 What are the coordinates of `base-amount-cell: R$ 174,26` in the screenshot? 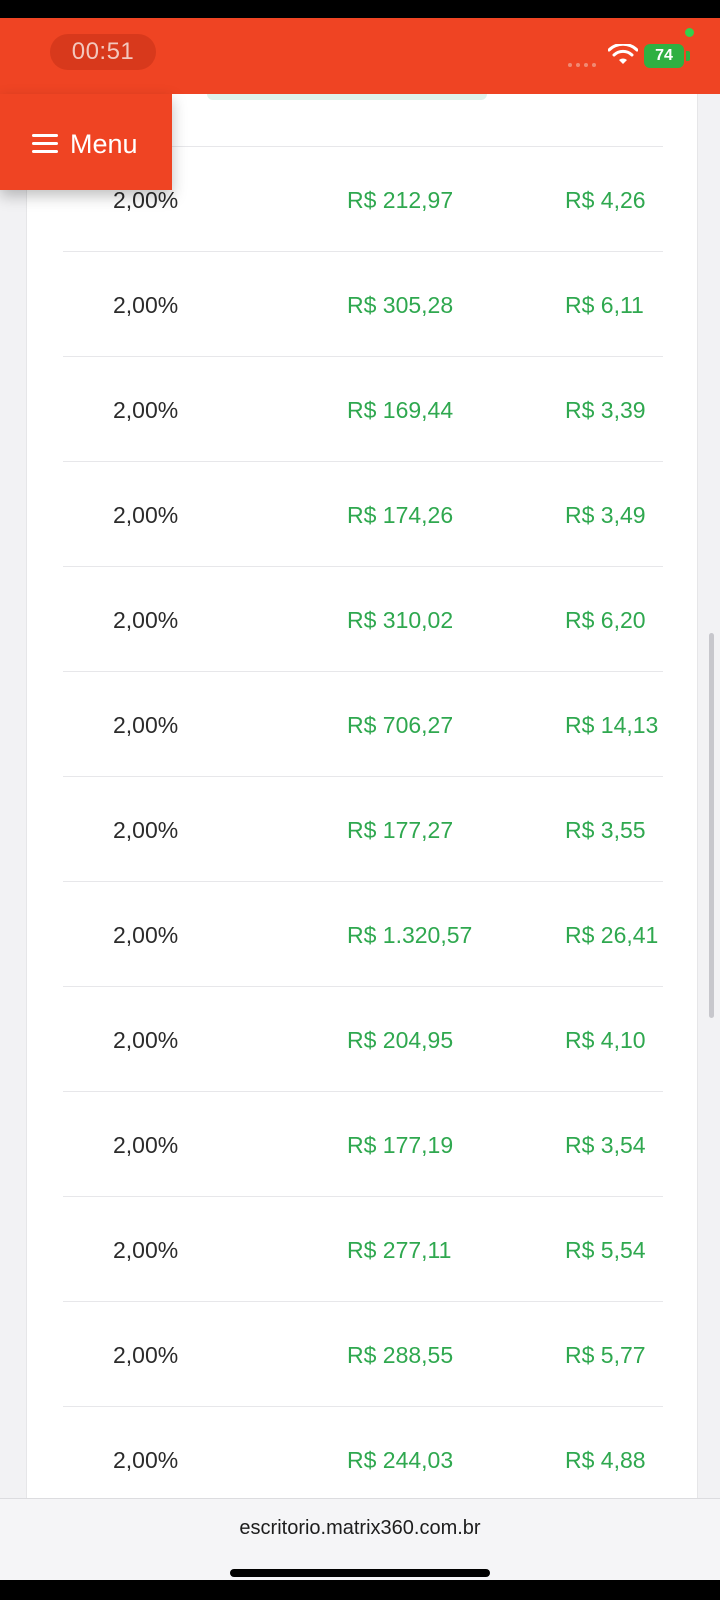 It's located at (400, 515).